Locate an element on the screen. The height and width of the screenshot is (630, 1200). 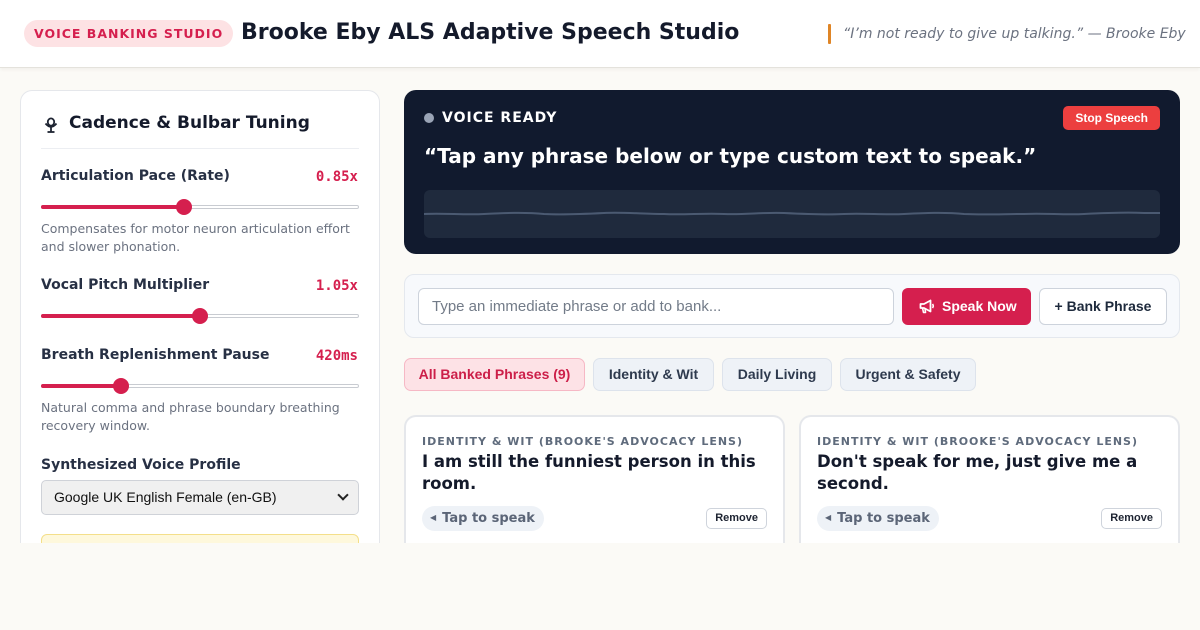
tab-all-banked-phrases: All Banked Phrases (9) is located at coordinates (494, 374).